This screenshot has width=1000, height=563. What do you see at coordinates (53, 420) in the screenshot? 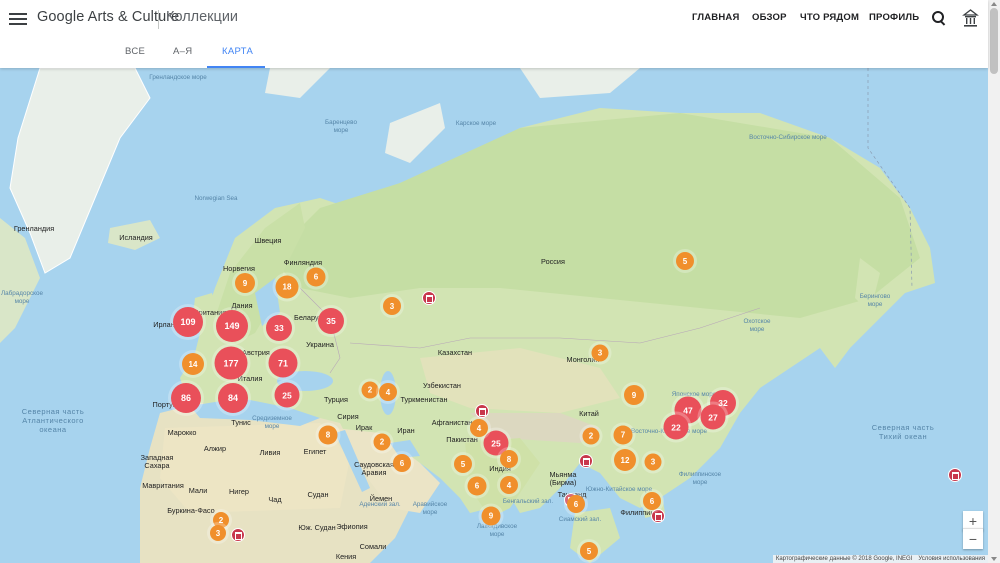
I see `label-ocean: Северная часть Атлантического океана` at bounding box center [53, 420].